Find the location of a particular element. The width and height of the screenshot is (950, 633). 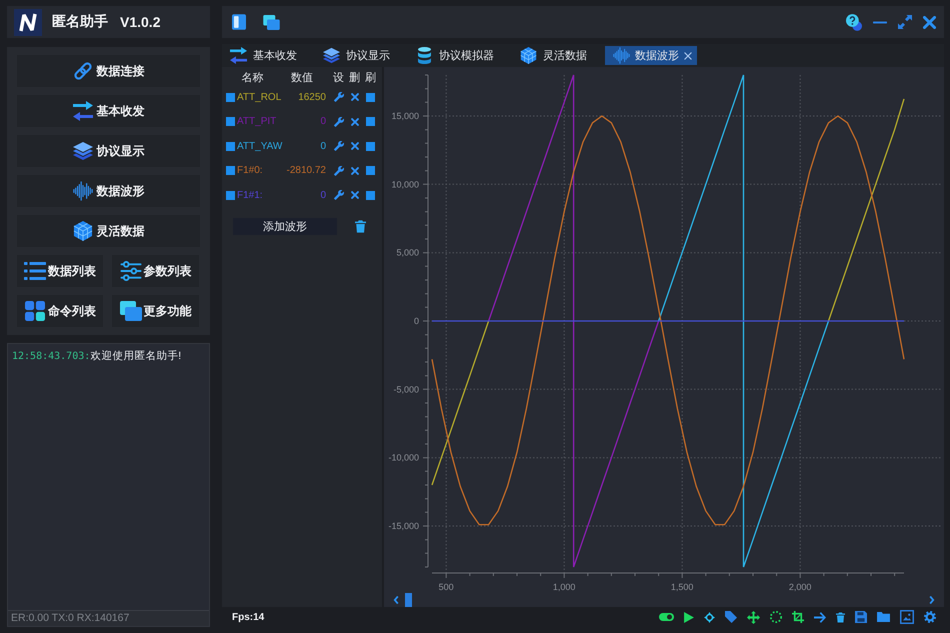

nav-button: 命令列表 is located at coordinates (60, 311).